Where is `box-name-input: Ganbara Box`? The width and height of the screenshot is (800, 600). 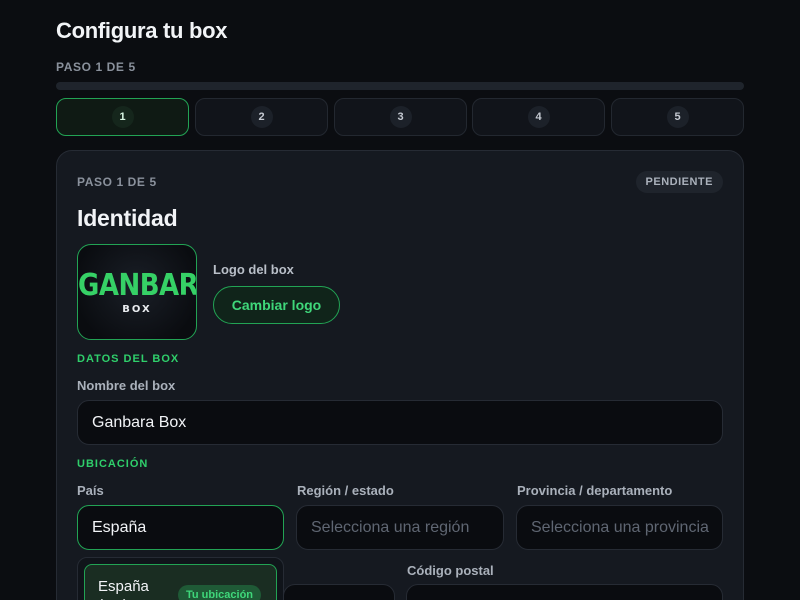
box-name-input: Ganbara Box is located at coordinates (400, 422).